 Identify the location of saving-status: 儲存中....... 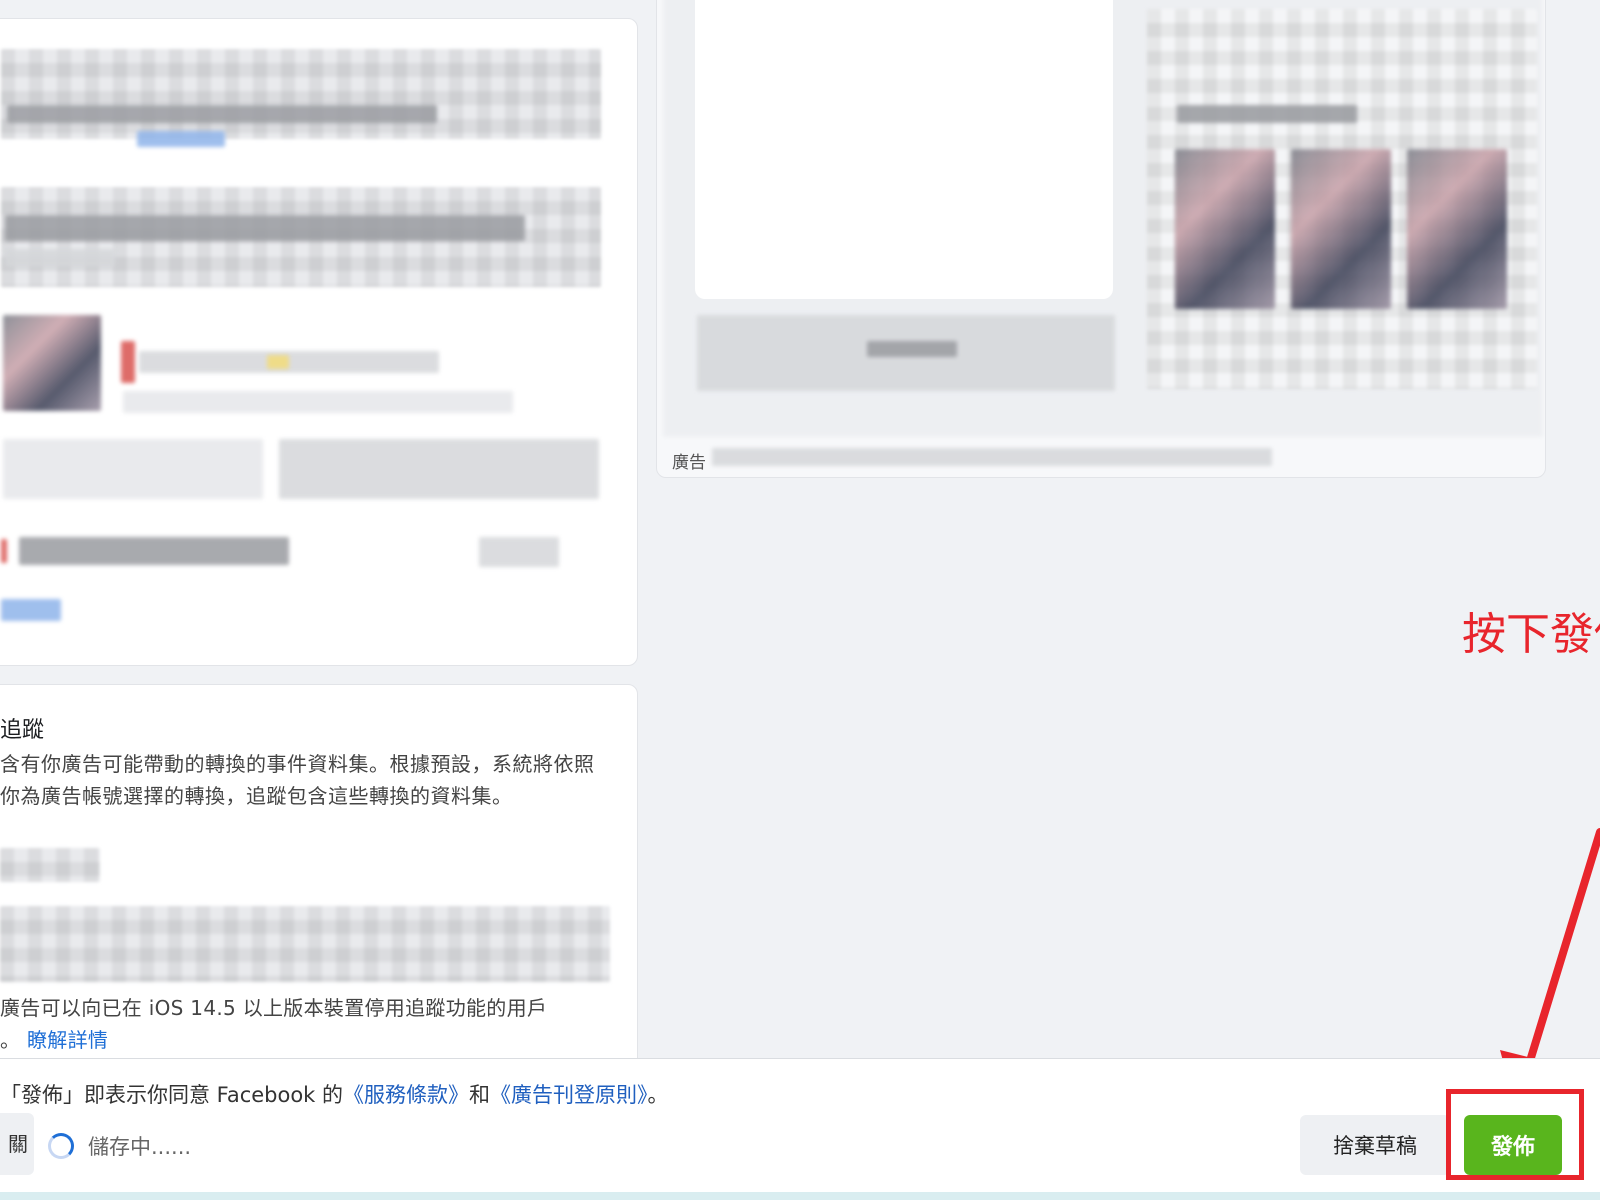
(140, 1147).